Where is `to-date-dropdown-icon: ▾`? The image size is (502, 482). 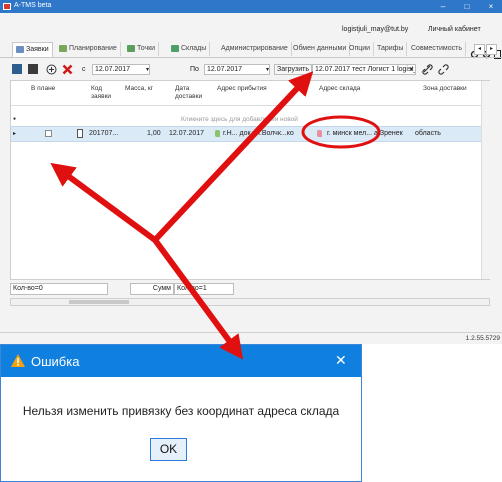 to-date-dropdown-icon: ▾ is located at coordinates (267, 69).